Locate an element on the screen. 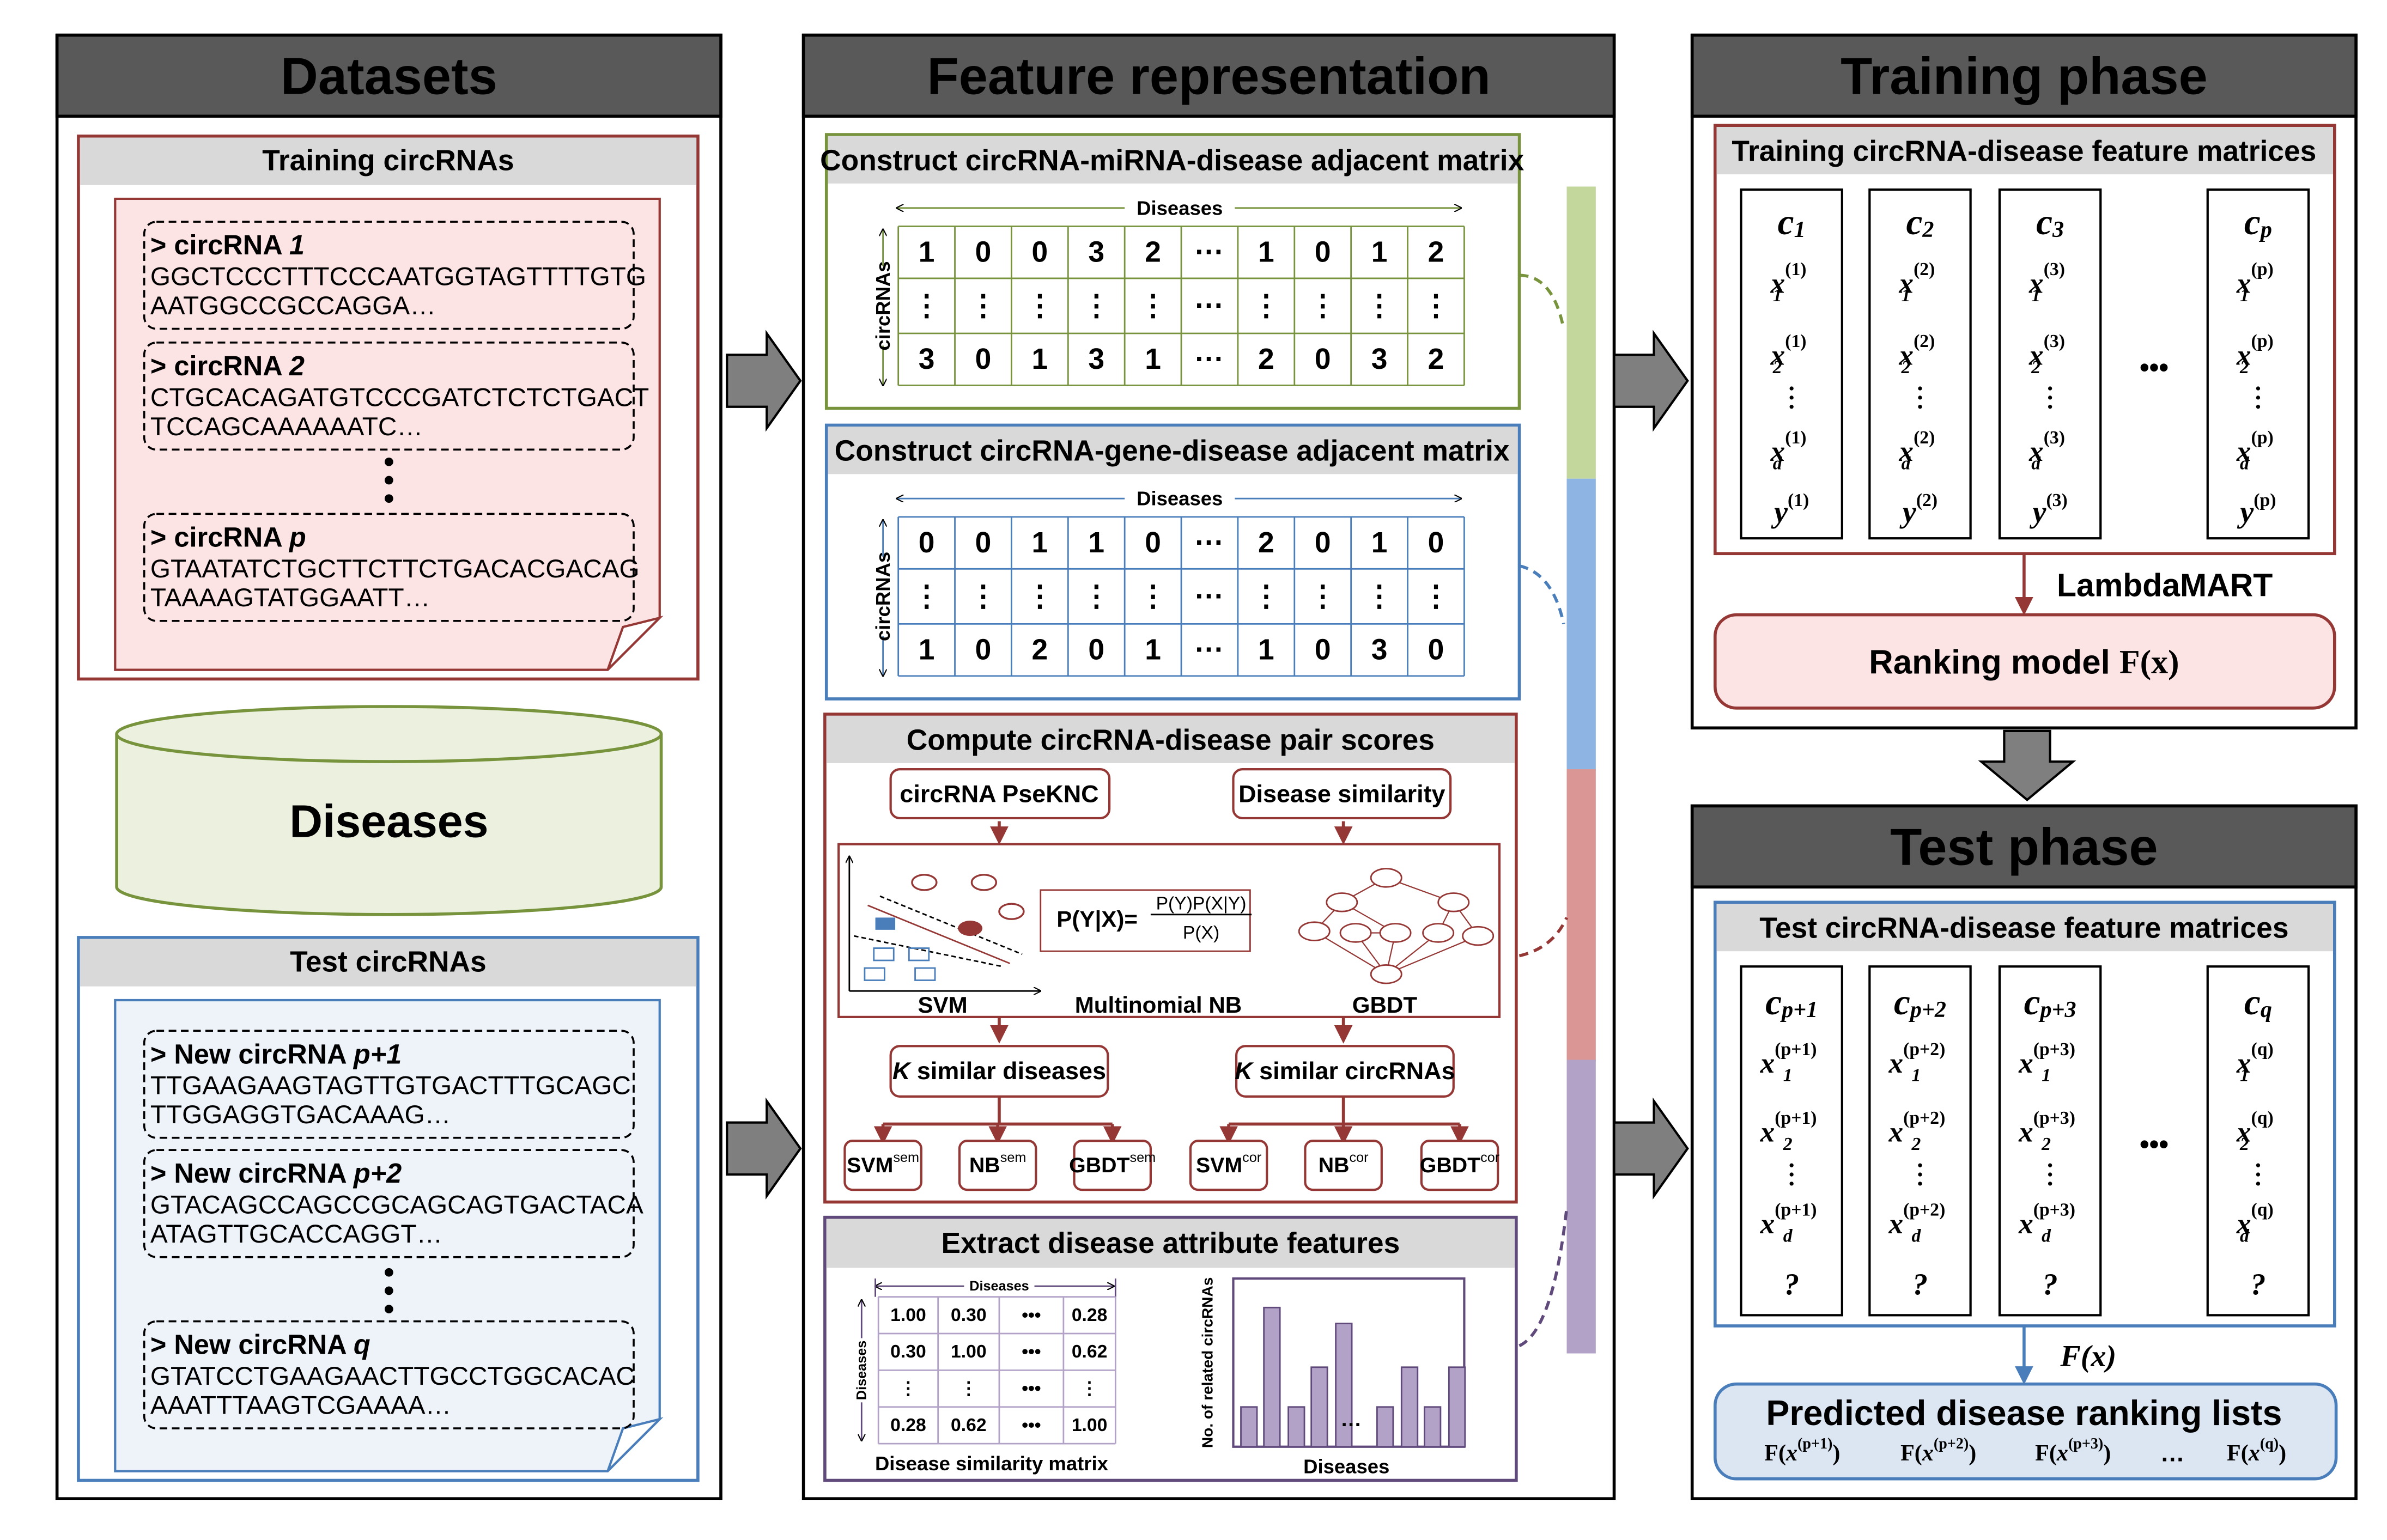  feature-superscript: (3) is located at coordinates (2054, 437).